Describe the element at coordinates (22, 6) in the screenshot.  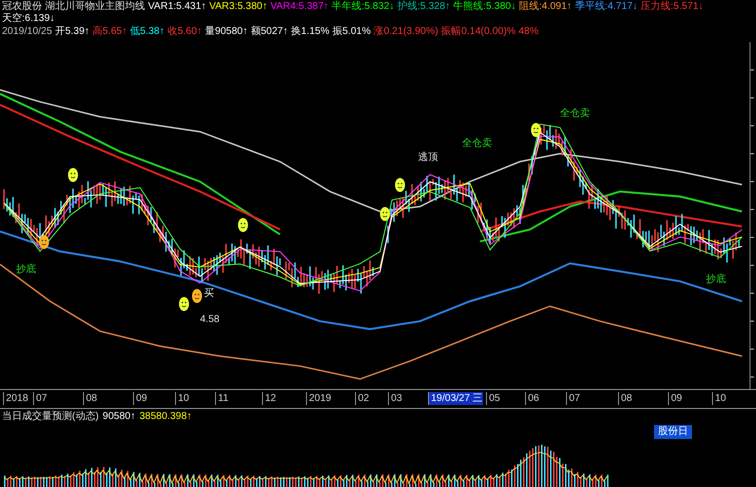
I see `legend-value: 冠农股份` at that location.